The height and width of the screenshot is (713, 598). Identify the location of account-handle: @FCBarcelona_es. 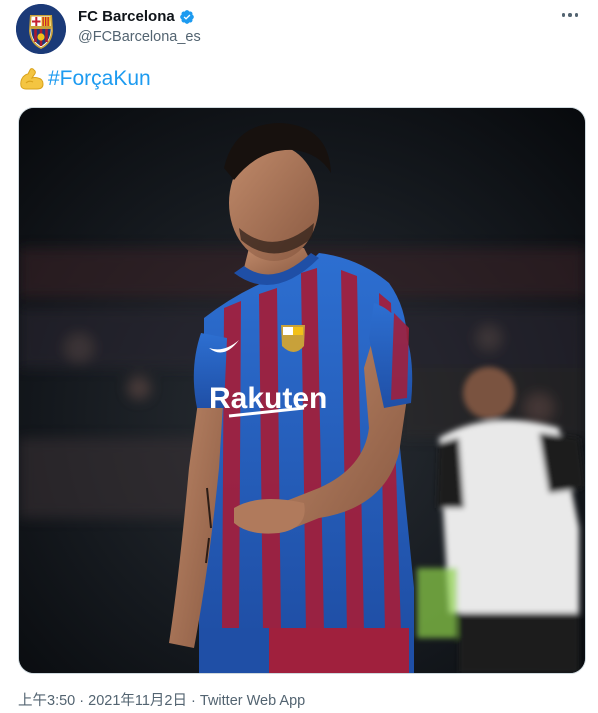
(139, 37).